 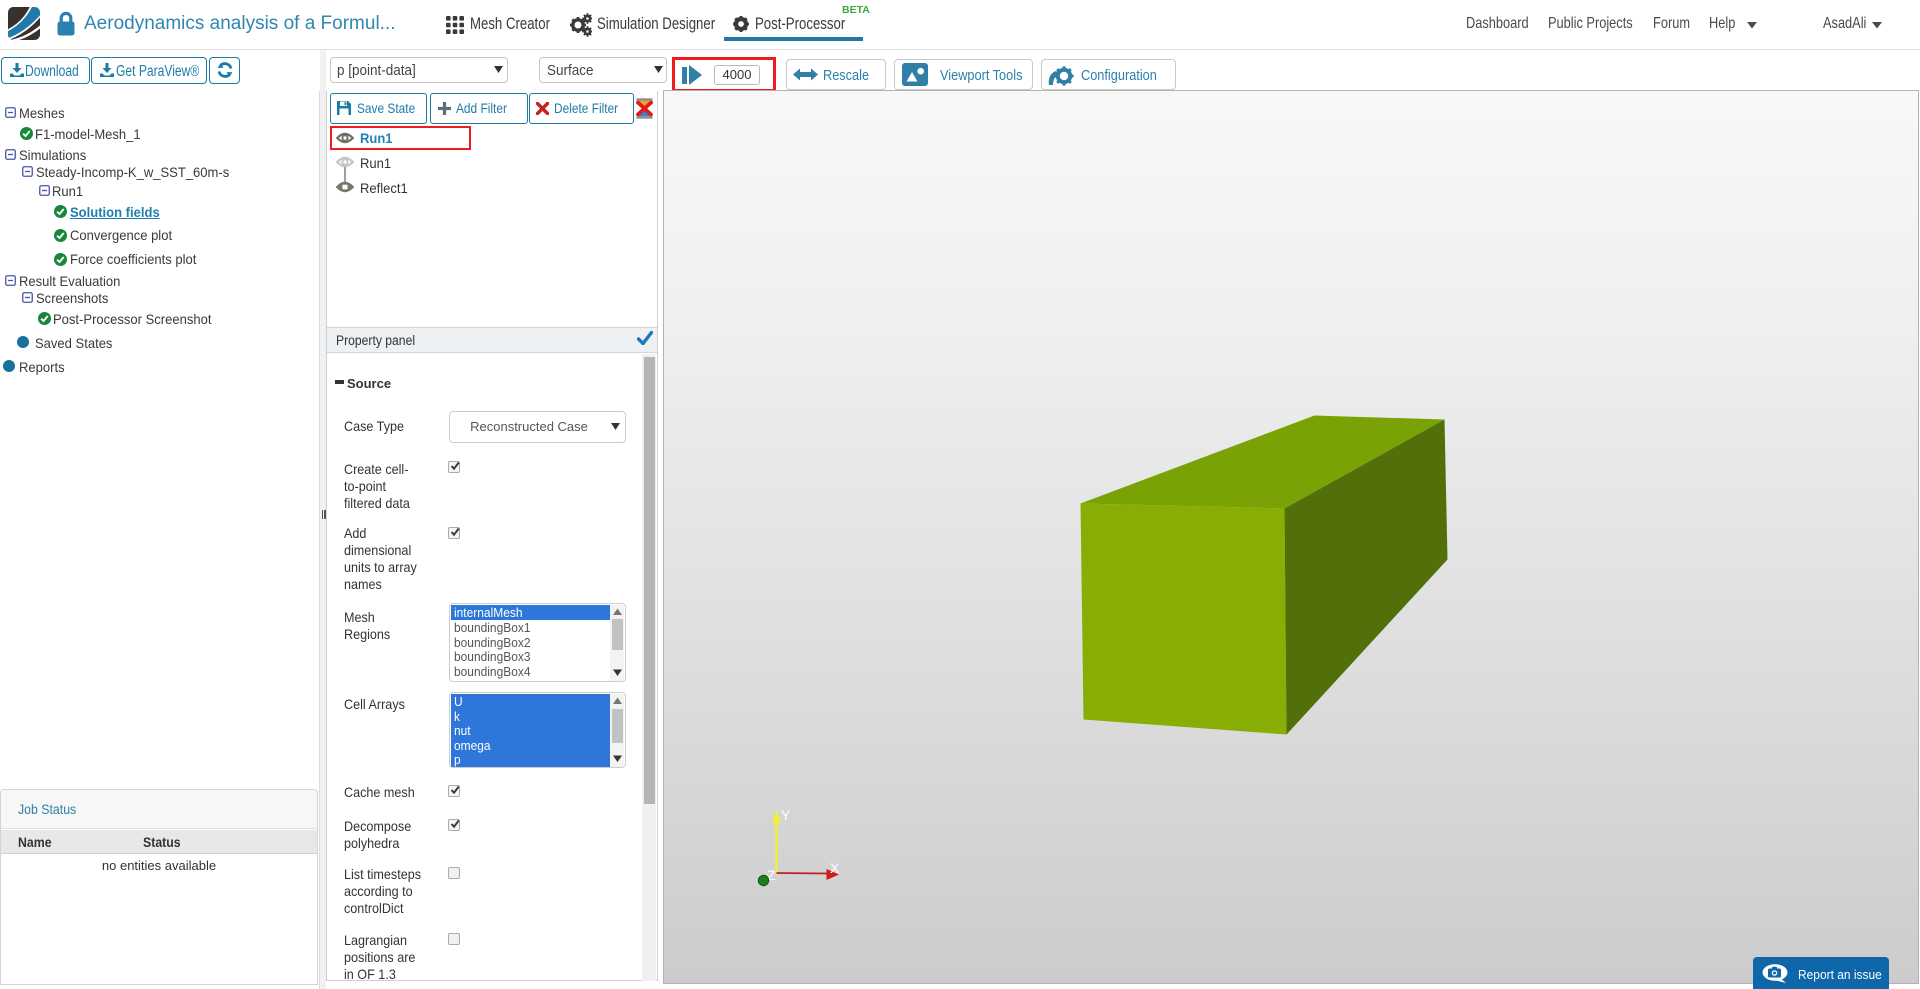 I want to click on svg-text: X, so click(x=835, y=868).